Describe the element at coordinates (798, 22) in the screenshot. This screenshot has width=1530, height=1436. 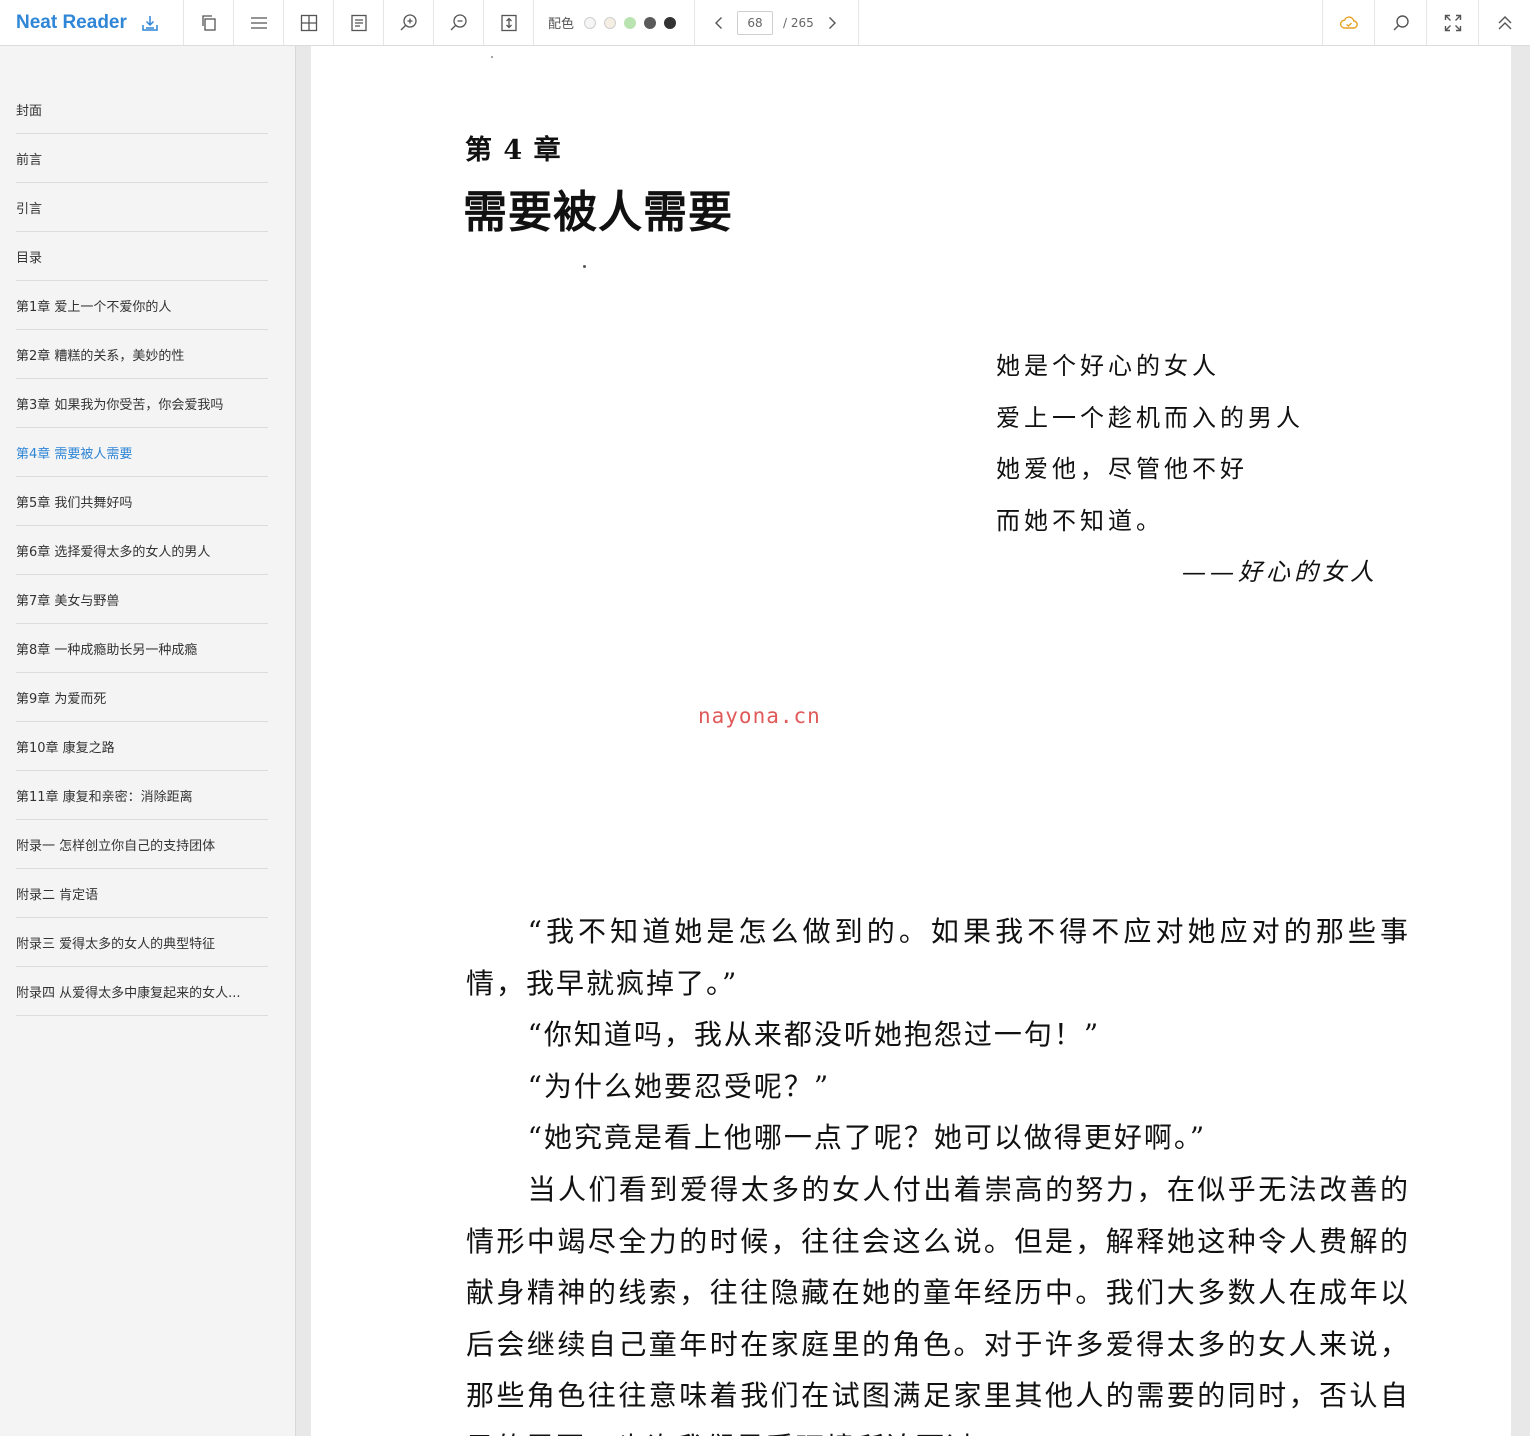
I see `total-pages: / 265` at that location.